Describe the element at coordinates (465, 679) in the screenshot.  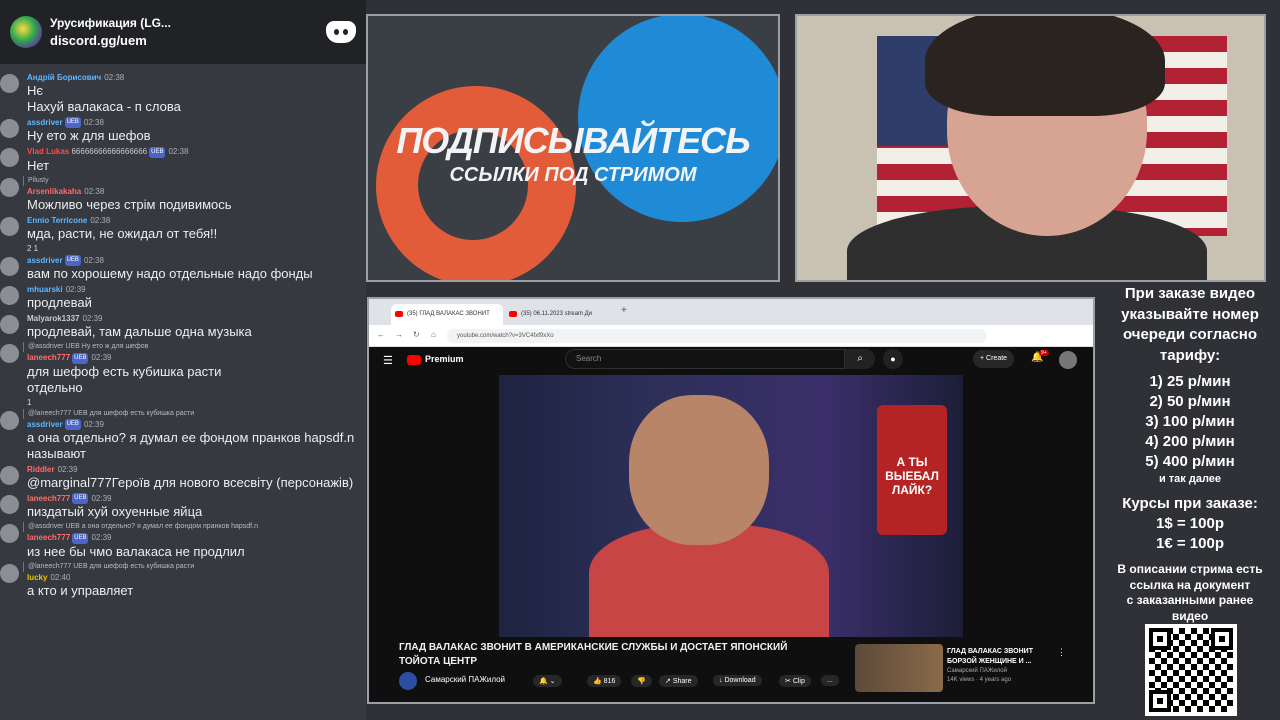
I see `channel-name: Самарский ПАЖилой` at that location.